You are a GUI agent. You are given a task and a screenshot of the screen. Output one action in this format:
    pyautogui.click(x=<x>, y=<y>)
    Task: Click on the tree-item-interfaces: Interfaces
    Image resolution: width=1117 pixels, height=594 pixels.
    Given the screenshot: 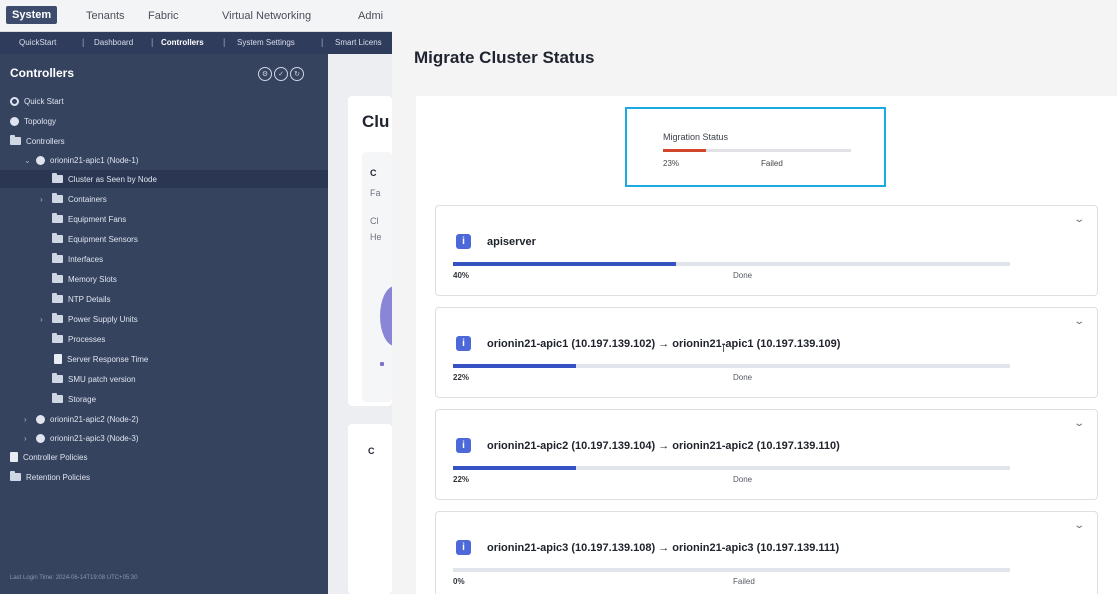 What is the action you would take?
    pyautogui.click(x=77, y=259)
    